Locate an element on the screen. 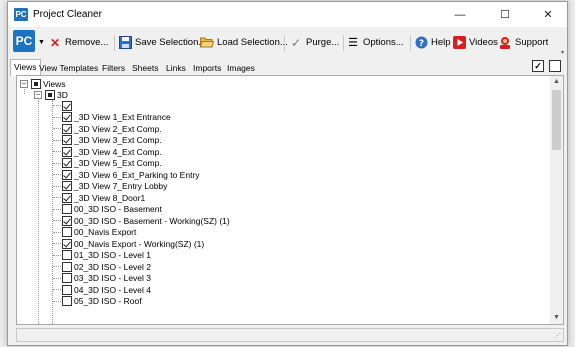  scroll-thumb is located at coordinates (556, 120).